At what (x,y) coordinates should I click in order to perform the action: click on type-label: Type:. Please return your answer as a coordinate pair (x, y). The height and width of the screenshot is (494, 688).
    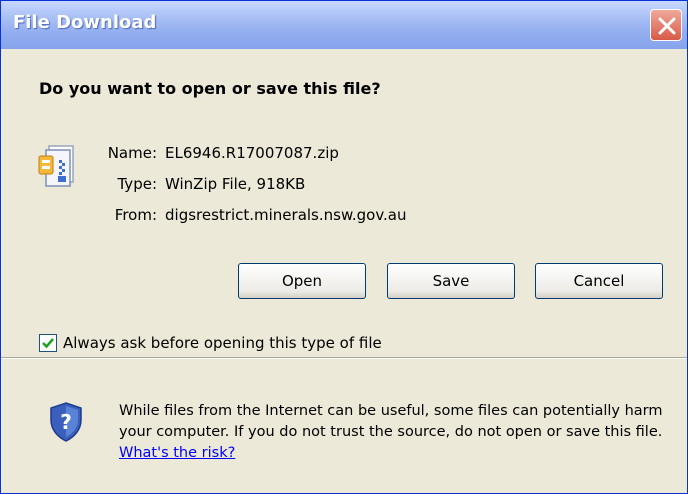
    Looking at the image, I should click on (137, 184).